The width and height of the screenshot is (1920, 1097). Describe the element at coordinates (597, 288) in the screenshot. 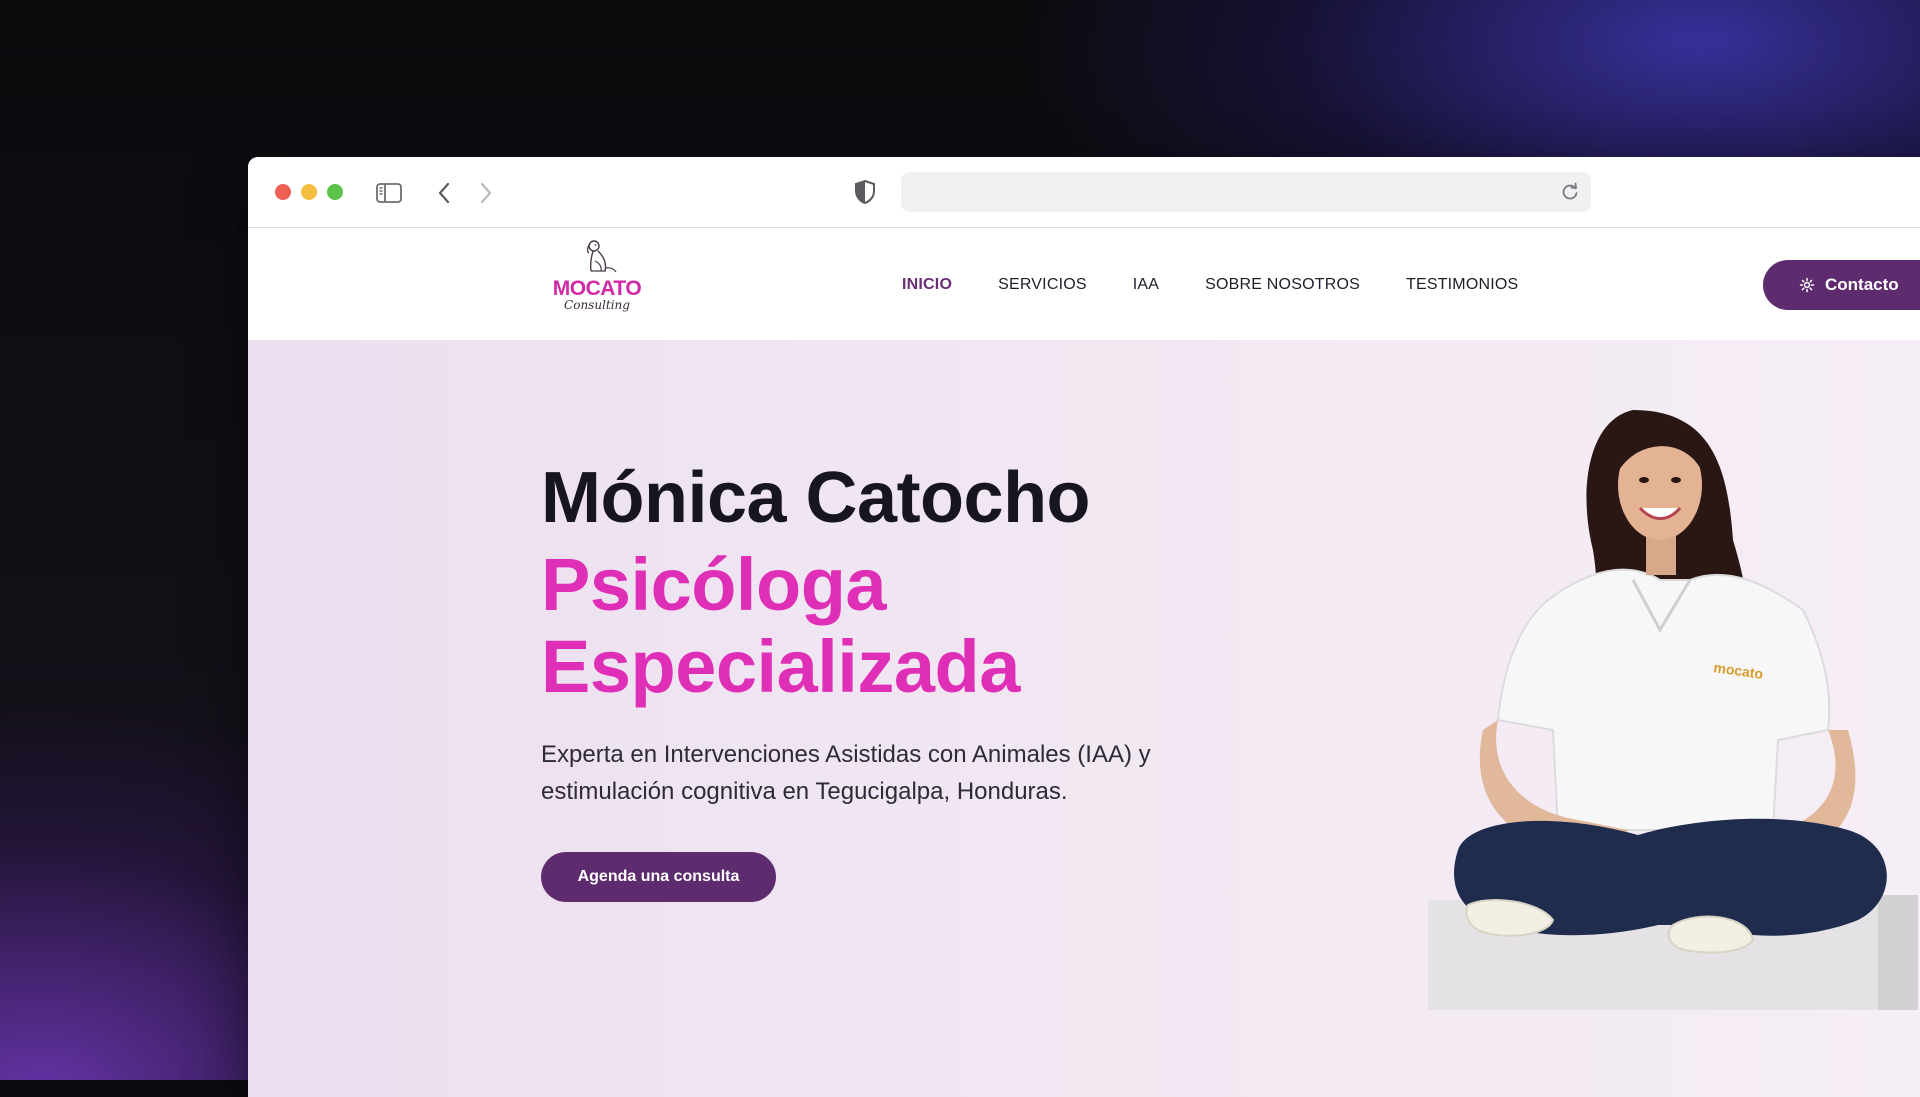

I see `logo-wordmark: MOCATO` at that location.